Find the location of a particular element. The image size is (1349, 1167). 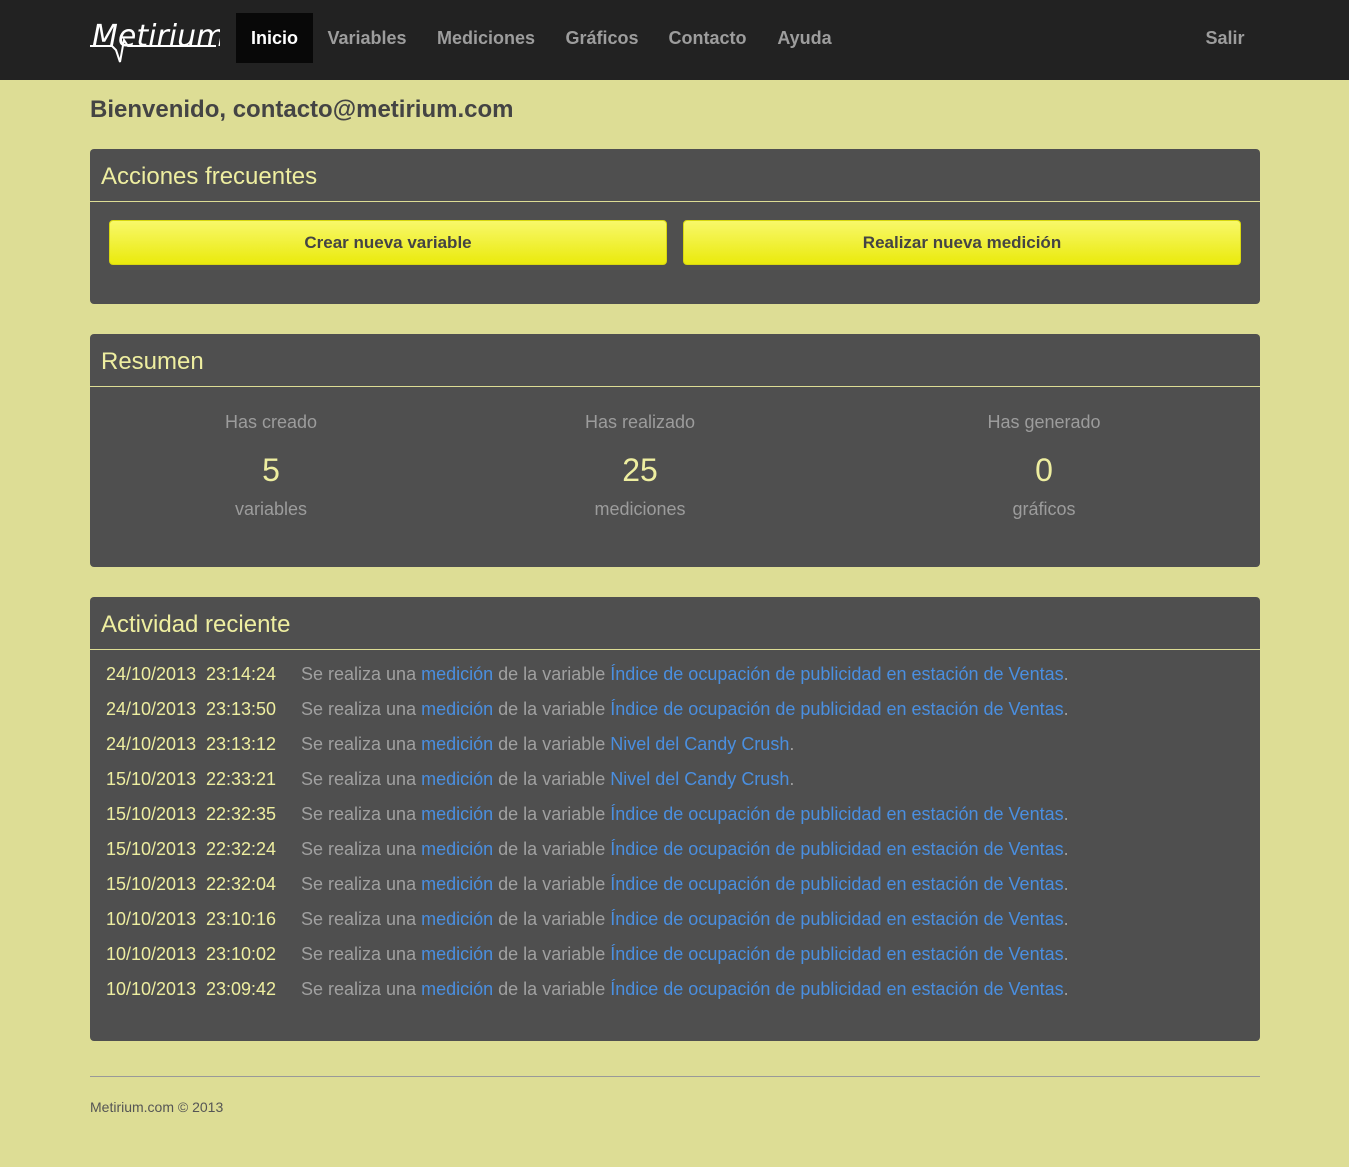

logout-link: Salir is located at coordinates (1225, 38).